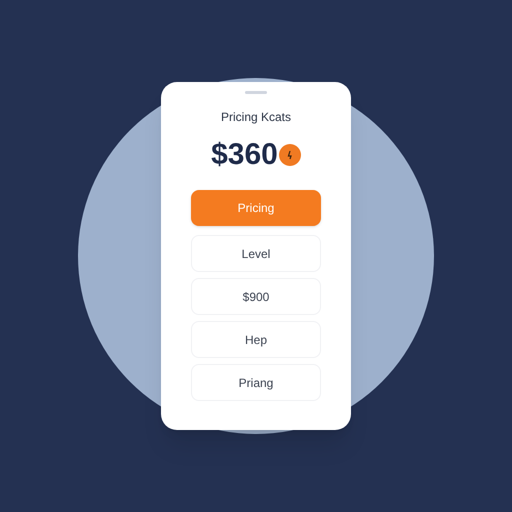 The image size is (512, 512). What do you see at coordinates (289, 155) in the screenshot?
I see `coin-icon` at bounding box center [289, 155].